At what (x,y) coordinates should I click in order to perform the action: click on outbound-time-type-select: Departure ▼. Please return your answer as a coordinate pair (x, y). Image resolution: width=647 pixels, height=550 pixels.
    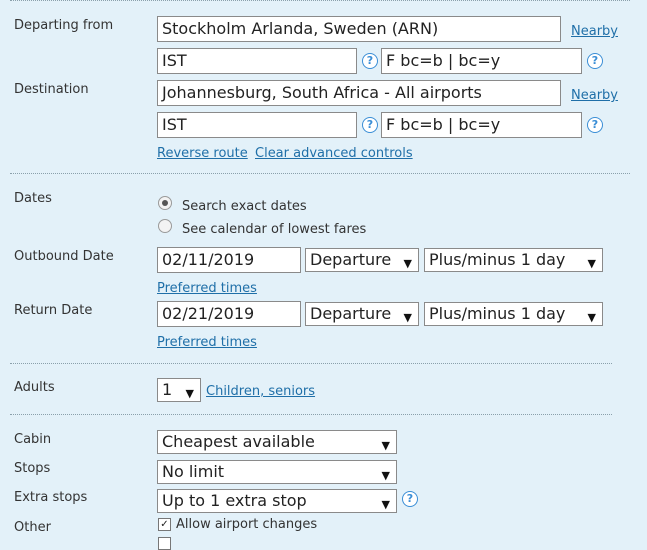
    Looking at the image, I should click on (362, 260).